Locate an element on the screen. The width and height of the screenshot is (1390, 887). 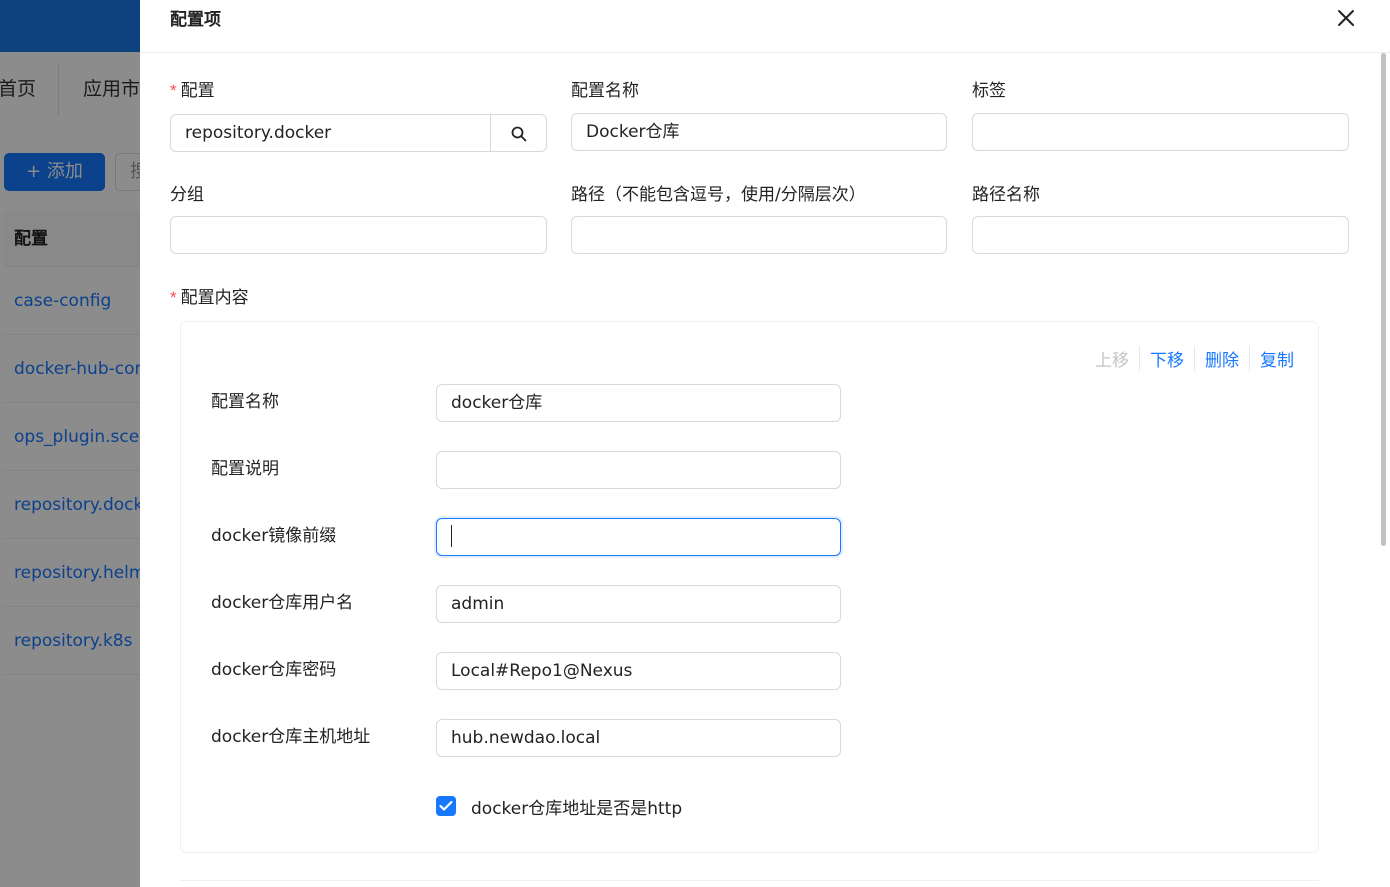
row-label: 配置说明 is located at coordinates (245, 469).